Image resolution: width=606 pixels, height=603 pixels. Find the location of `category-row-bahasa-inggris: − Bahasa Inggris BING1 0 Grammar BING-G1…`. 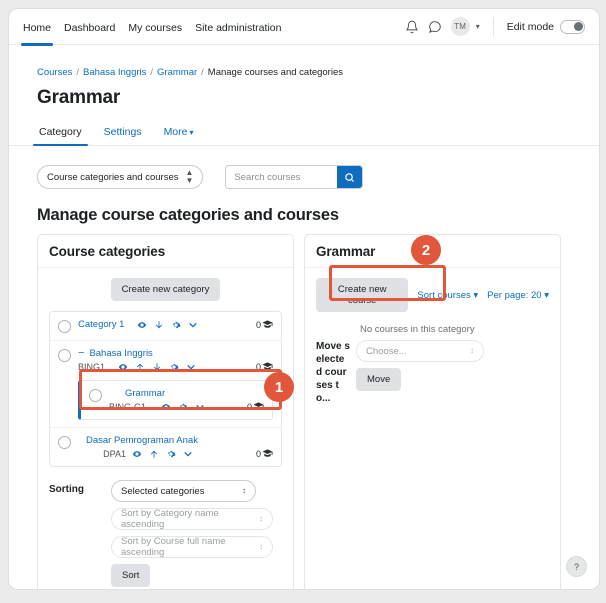

category-row-bahasa-inggris: − Bahasa Inggris BING1 0 Grammar BING-G1… is located at coordinates (165, 384).